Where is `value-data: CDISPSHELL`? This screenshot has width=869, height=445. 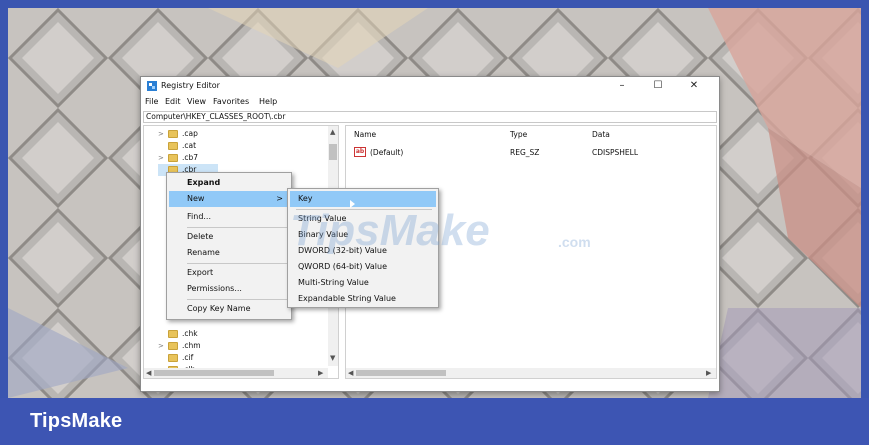
value-data: CDISPSHELL is located at coordinates (615, 152).